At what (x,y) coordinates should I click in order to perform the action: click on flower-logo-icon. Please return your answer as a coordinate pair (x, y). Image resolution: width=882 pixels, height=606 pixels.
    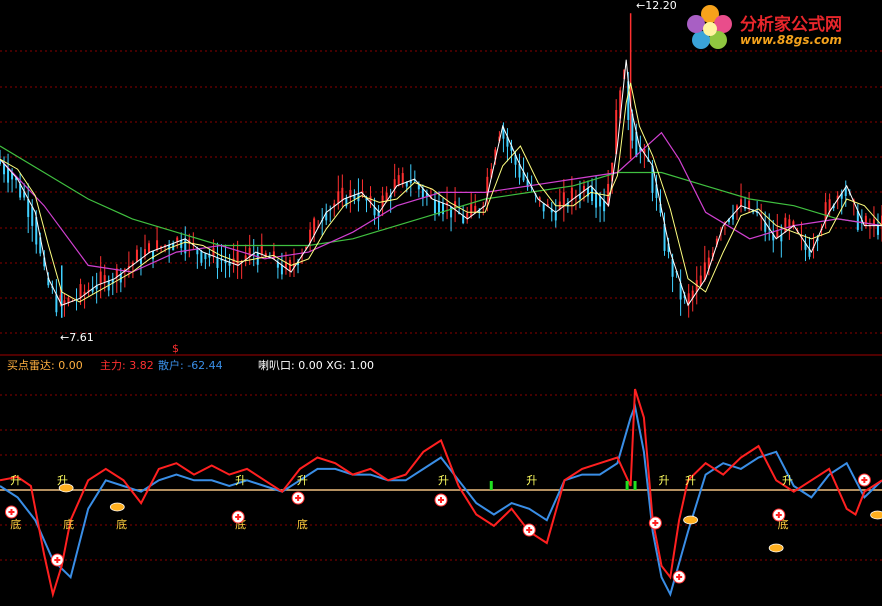
    Looking at the image, I should click on (709, 27).